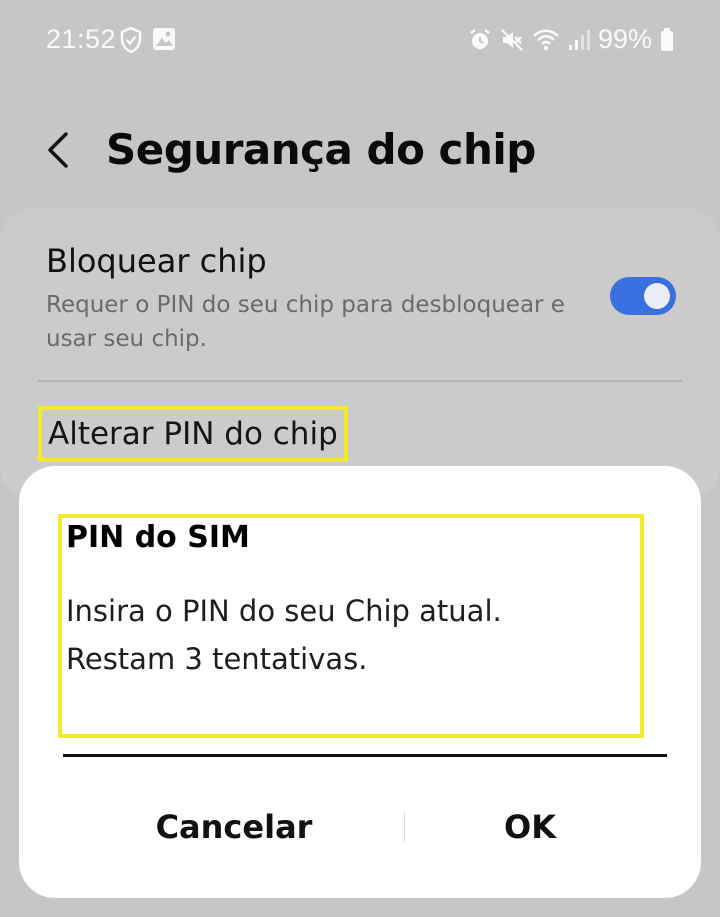 The width and height of the screenshot is (720, 917). Describe the element at coordinates (360, 381) in the screenshot. I see `divider` at that location.